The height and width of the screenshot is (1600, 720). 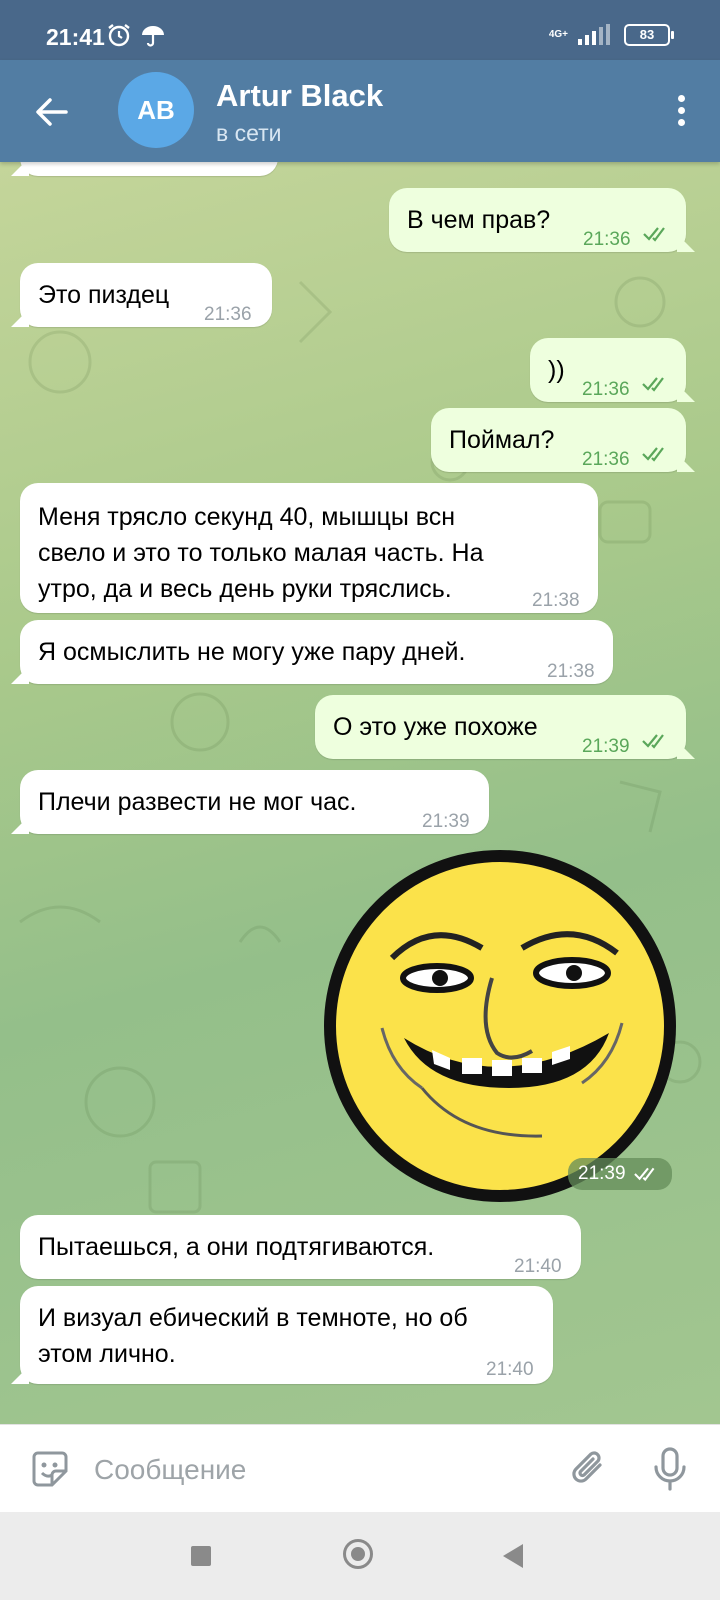 I want to click on message-bubble-outgoing: В чем прав? 21:36, so click(x=537, y=220).